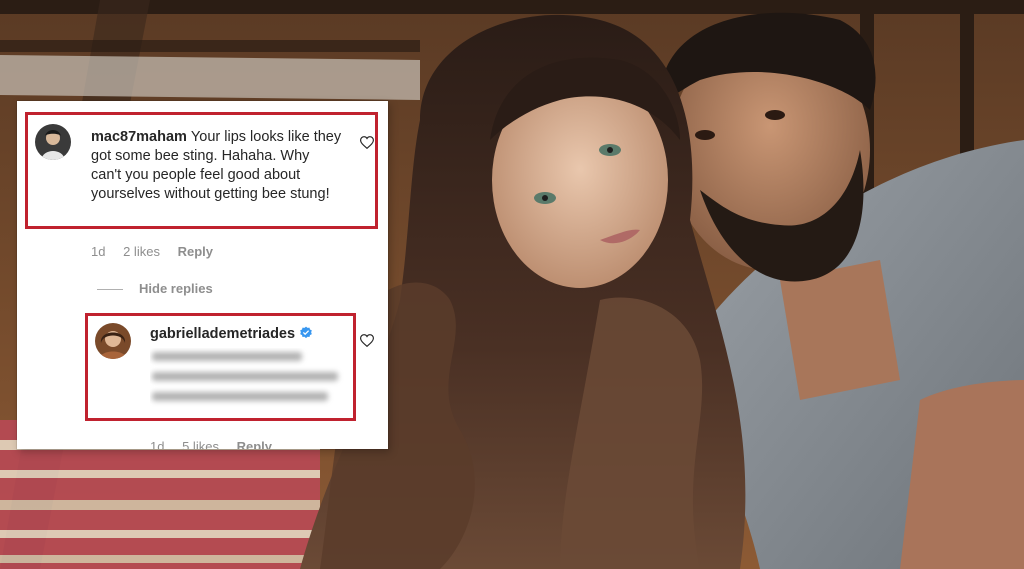 Image resolution: width=1024 pixels, height=569 pixels. I want to click on comment-username: mac87maham, so click(139, 137).